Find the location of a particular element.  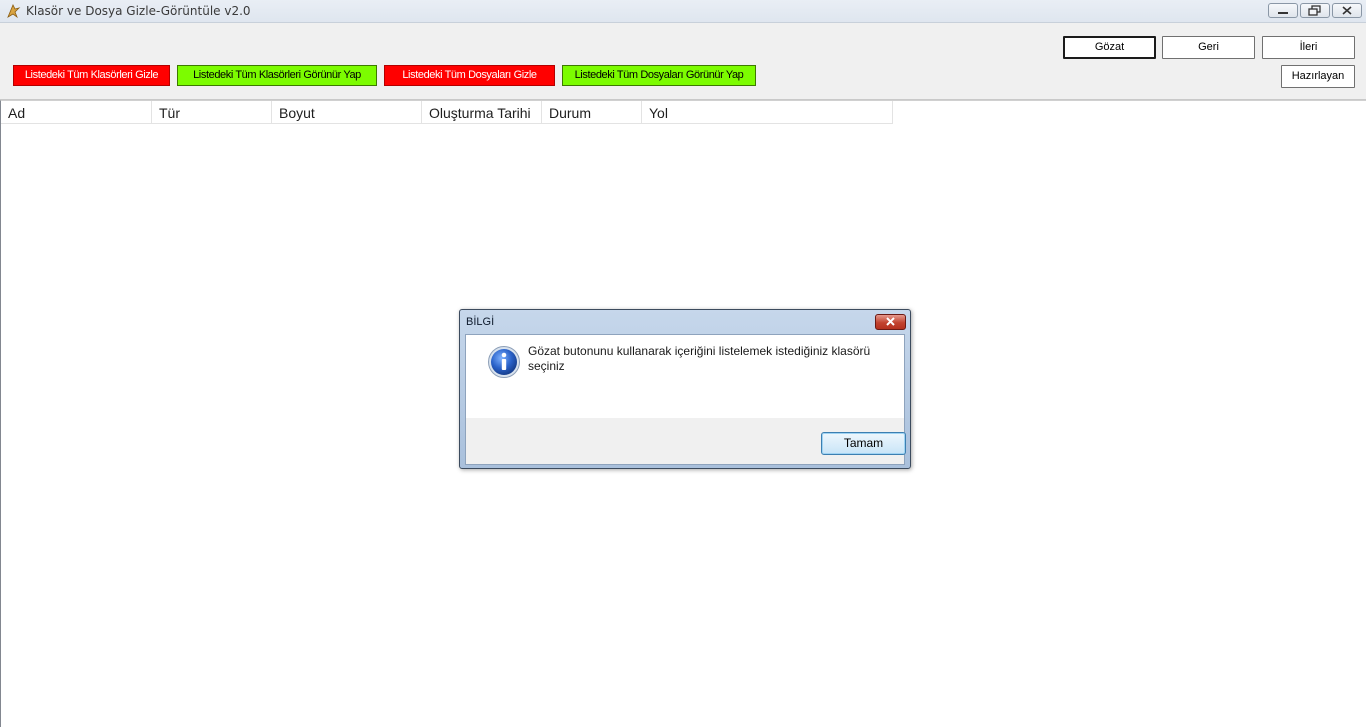

column-header-size: Boyut is located at coordinates (347, 112).